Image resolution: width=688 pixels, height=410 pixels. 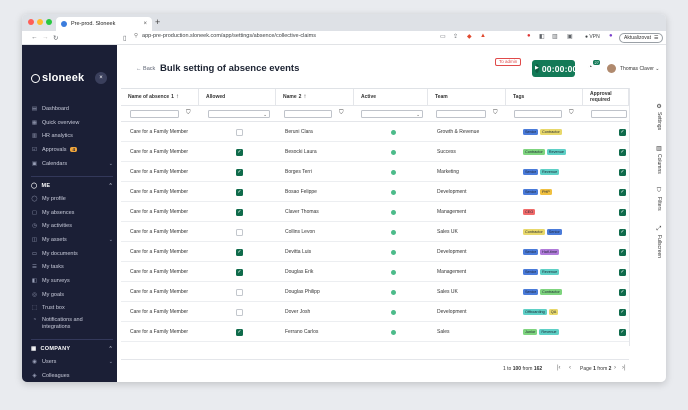 I want to click on collapse-sidebar-button: ×, so click(x=101, y=78).